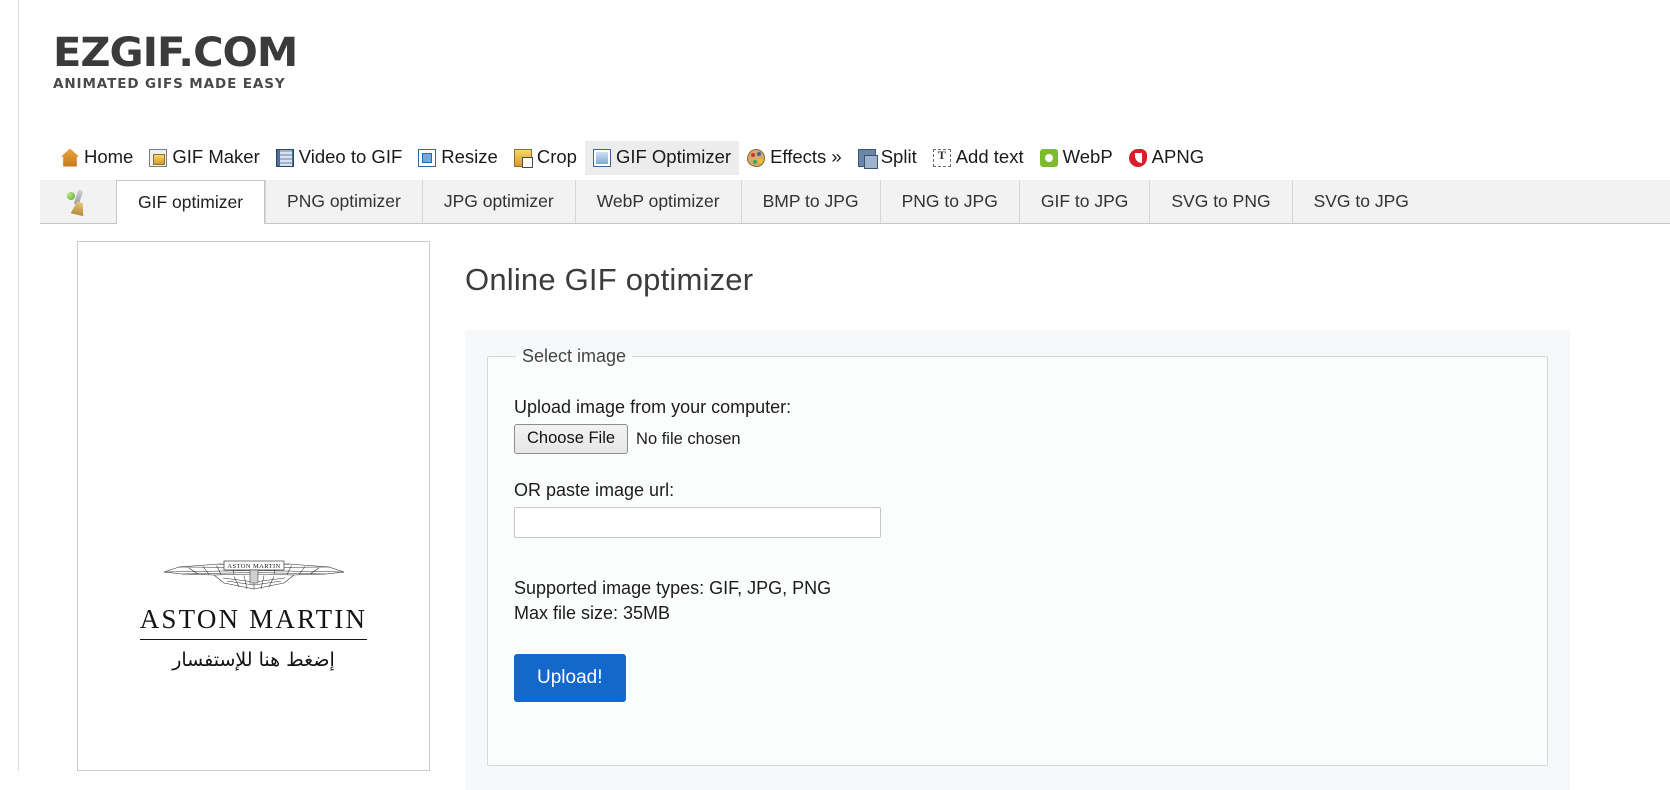 The image size is (1670, 790). I want to click on supported-types-text: Supported image types: GIF, JPG, PNG, so click(673, 588).